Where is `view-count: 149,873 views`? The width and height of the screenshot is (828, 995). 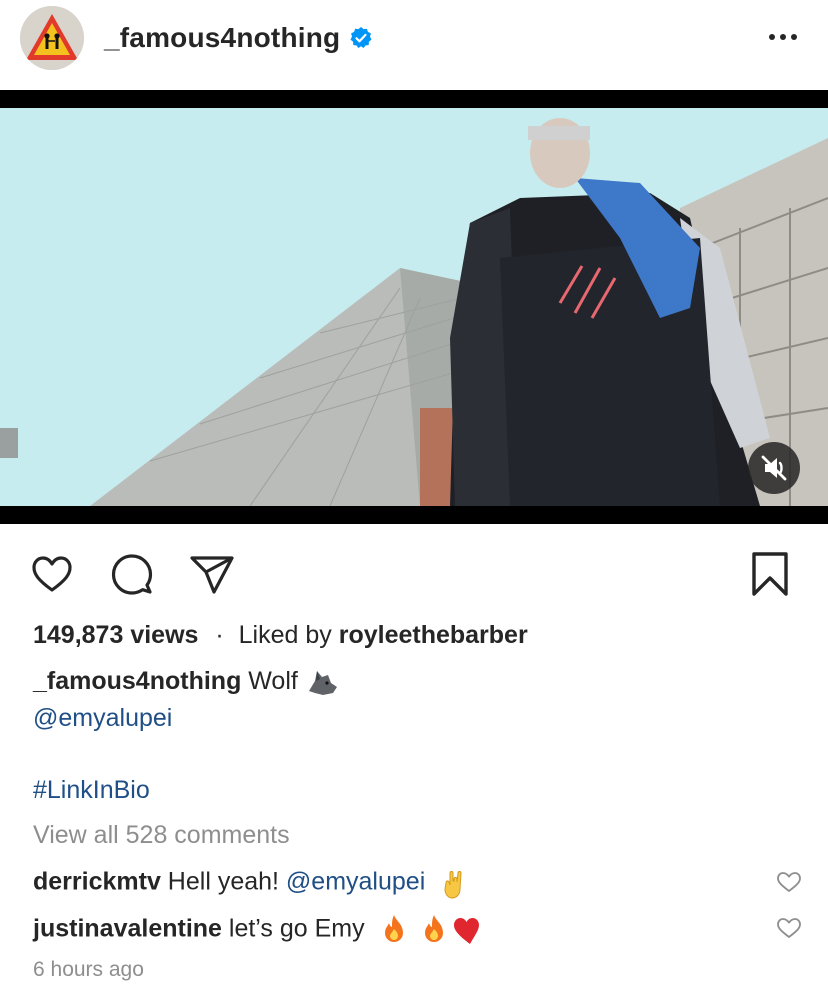 view-count: 149,873 views is located at coordinates (115, 635).